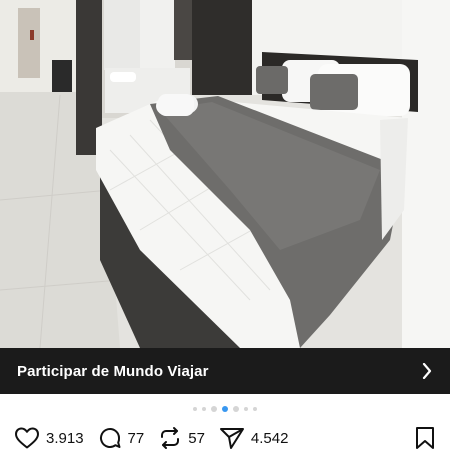  Describe the element at coordinates (196, 438) in the screenshot. I see `repost-count: 57` at that location.